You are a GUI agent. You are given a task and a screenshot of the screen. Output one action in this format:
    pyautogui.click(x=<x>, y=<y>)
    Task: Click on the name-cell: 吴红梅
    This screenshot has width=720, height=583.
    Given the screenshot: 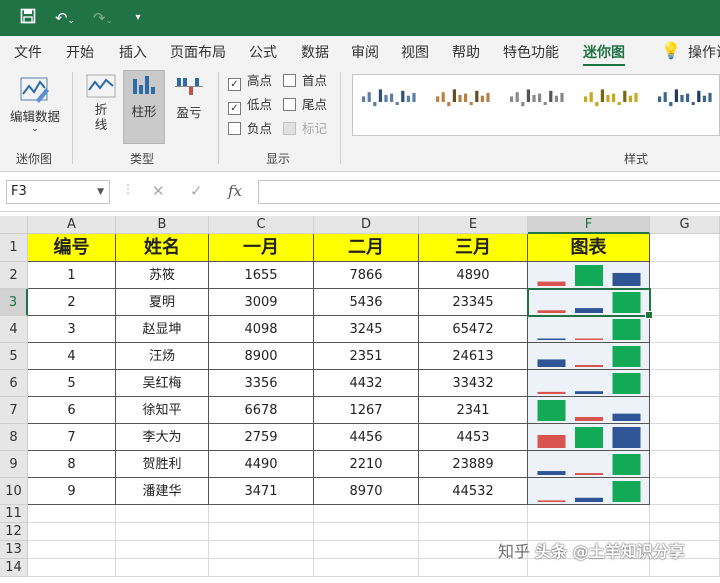 What is the action you would take?
    pyautogui.click(x=162, y=383)
    